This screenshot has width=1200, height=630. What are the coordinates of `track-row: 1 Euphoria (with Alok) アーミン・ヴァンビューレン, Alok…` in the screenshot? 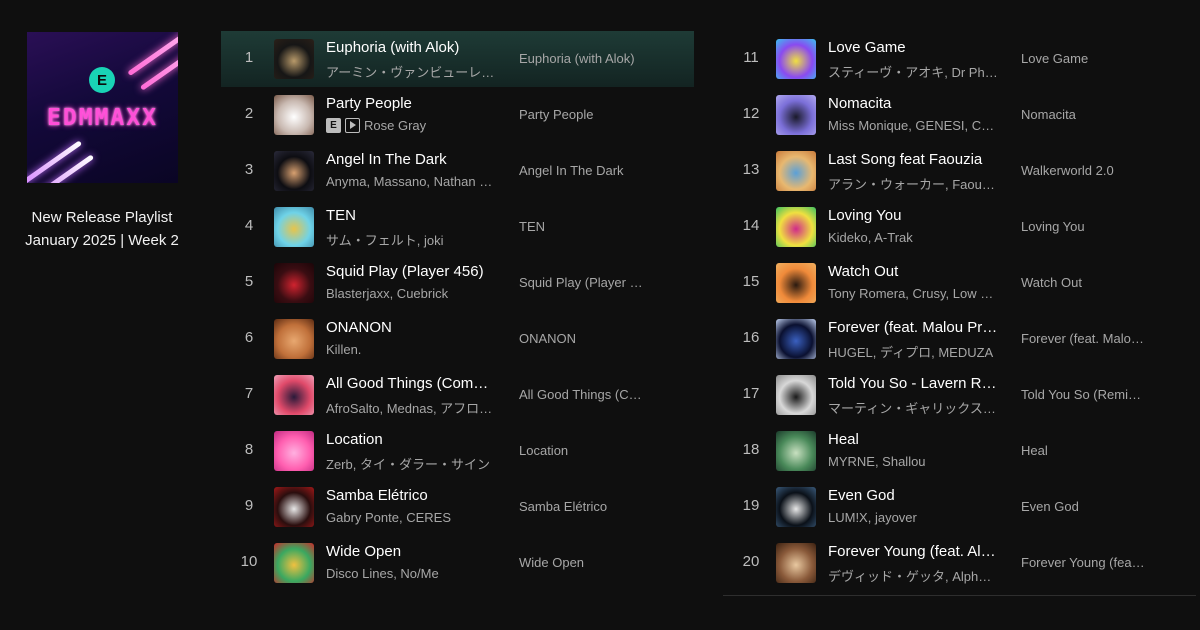 It's located at (457, 59).